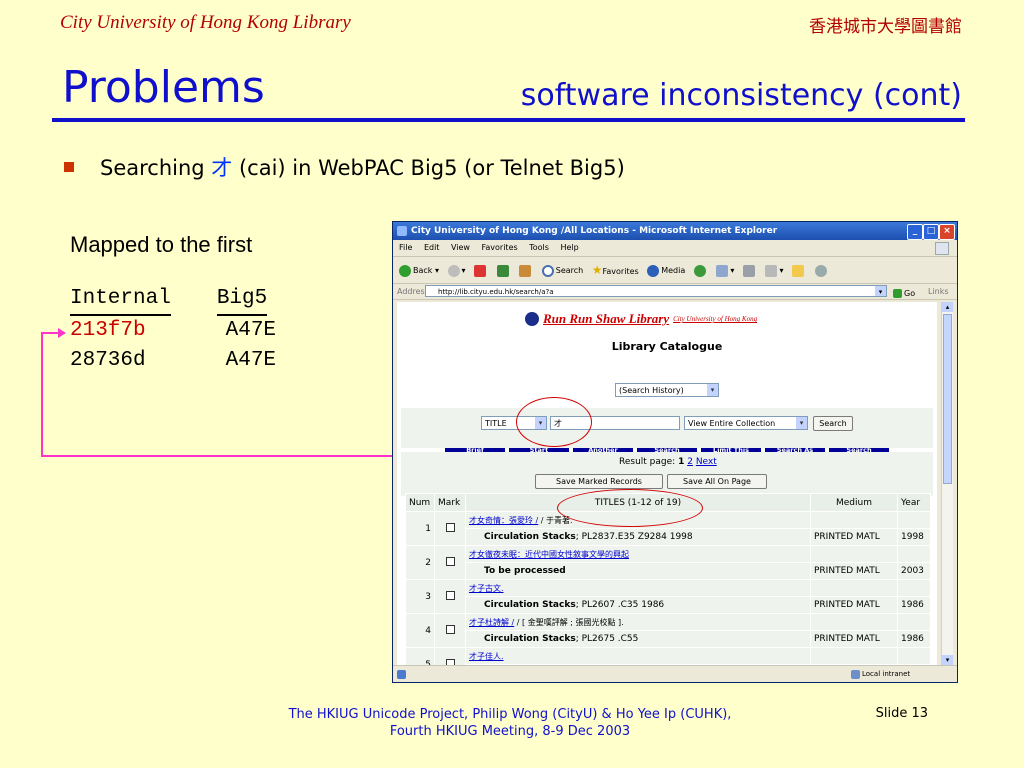  I want to click on vertical-scrollbar: ▴ ▾, so click(947, 483).